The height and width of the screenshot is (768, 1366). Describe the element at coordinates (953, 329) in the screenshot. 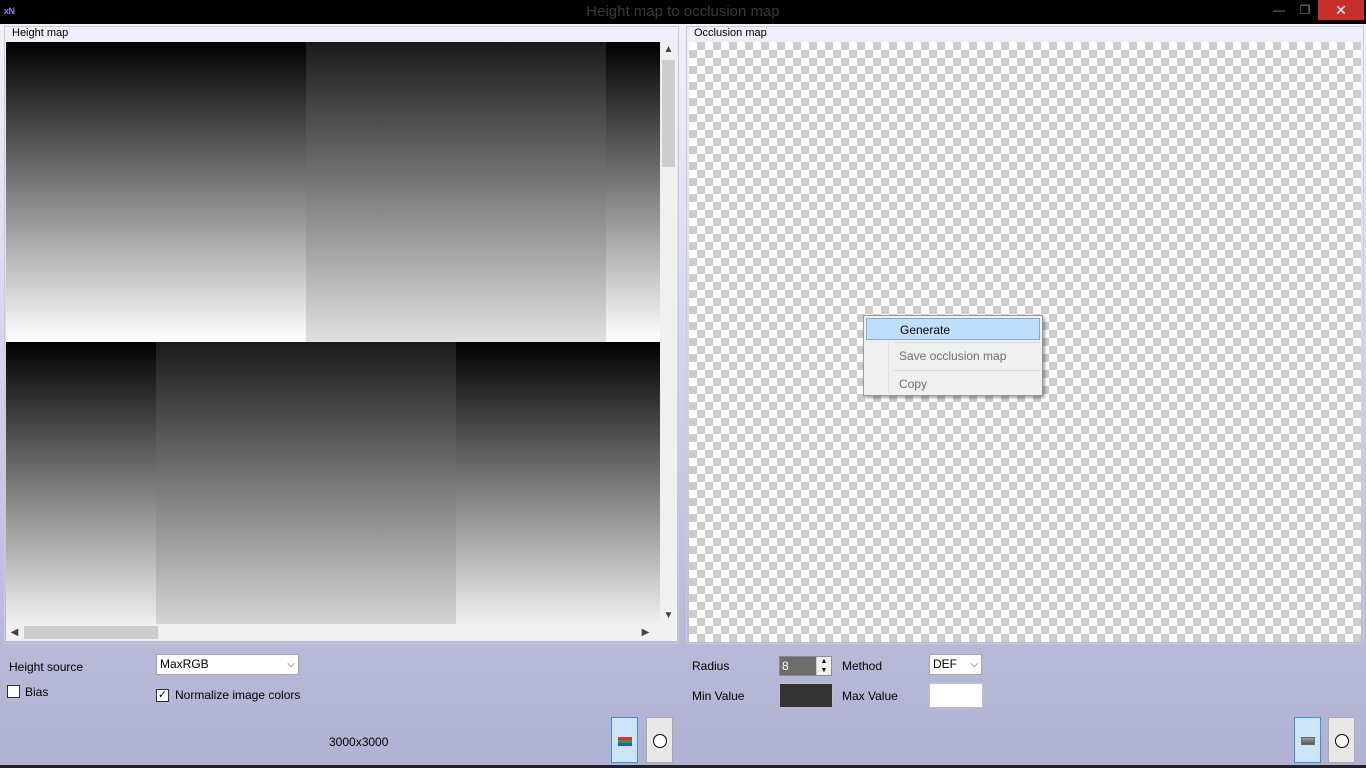

I see `menu-item-generate: Generate` at that location.